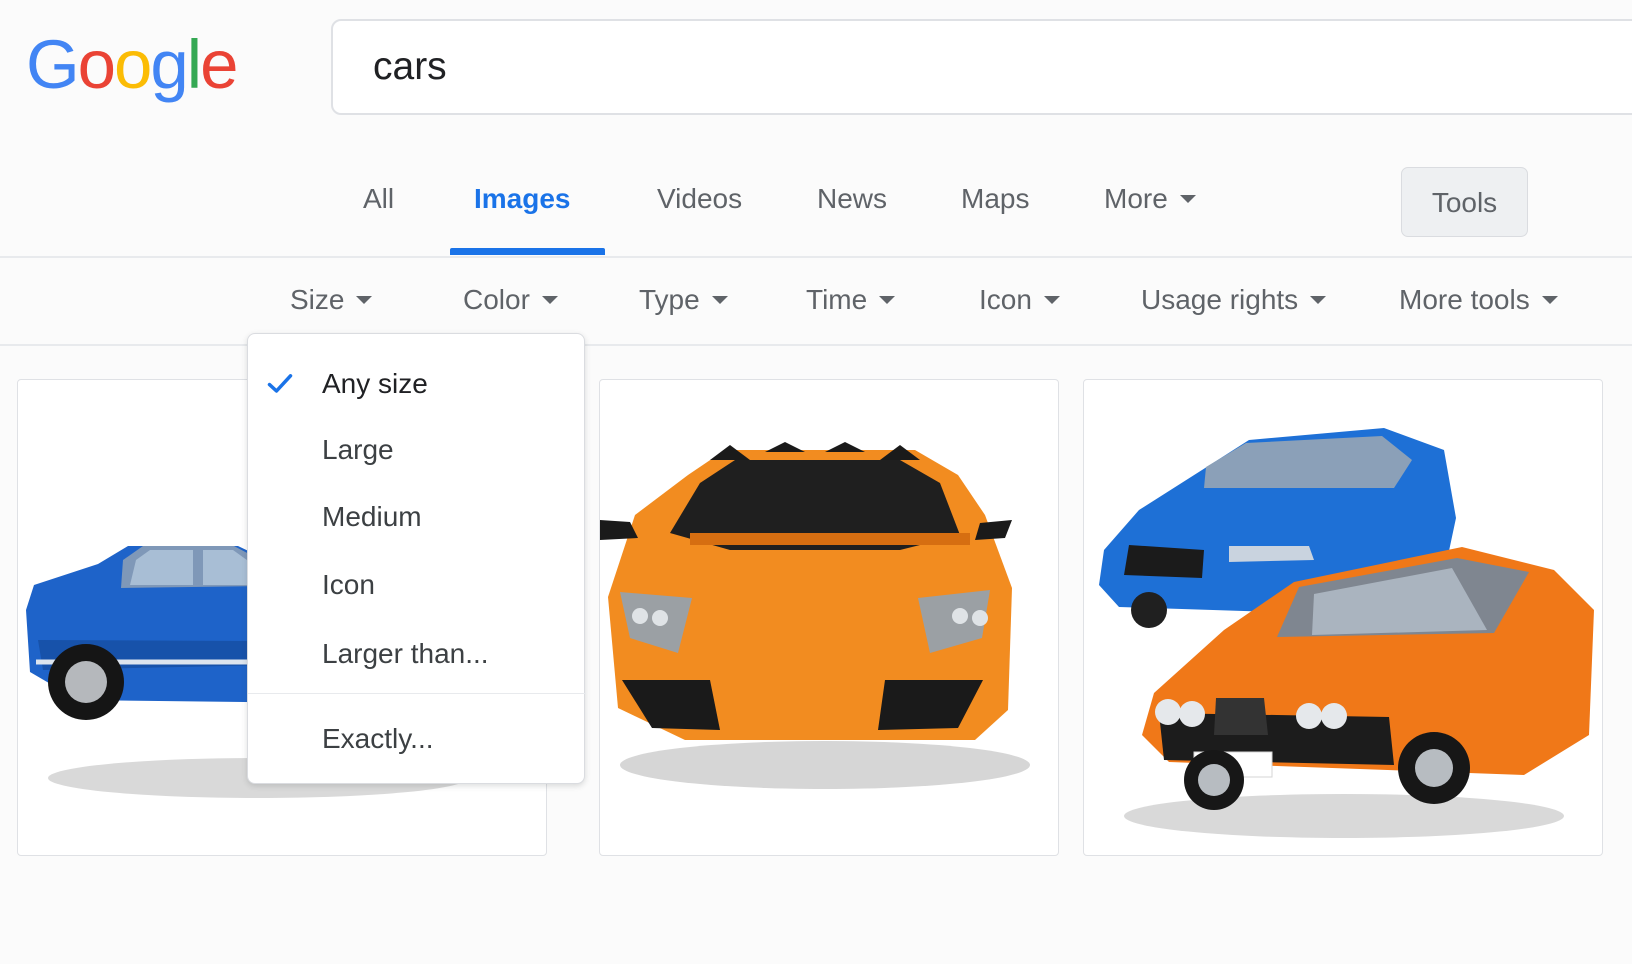 Image resolution: width=1632 pixels, height=964 pixels. I want to click on search-box, so click(981, 67).